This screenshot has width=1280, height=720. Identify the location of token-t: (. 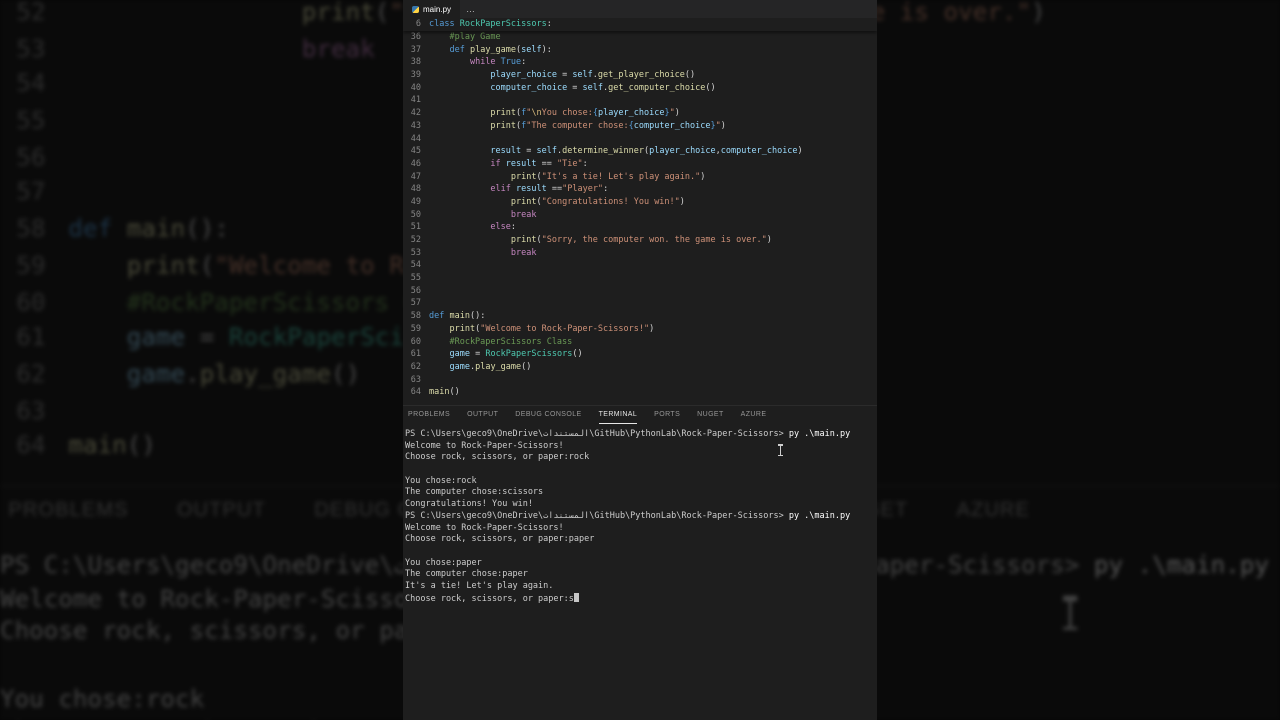
(382, 14).